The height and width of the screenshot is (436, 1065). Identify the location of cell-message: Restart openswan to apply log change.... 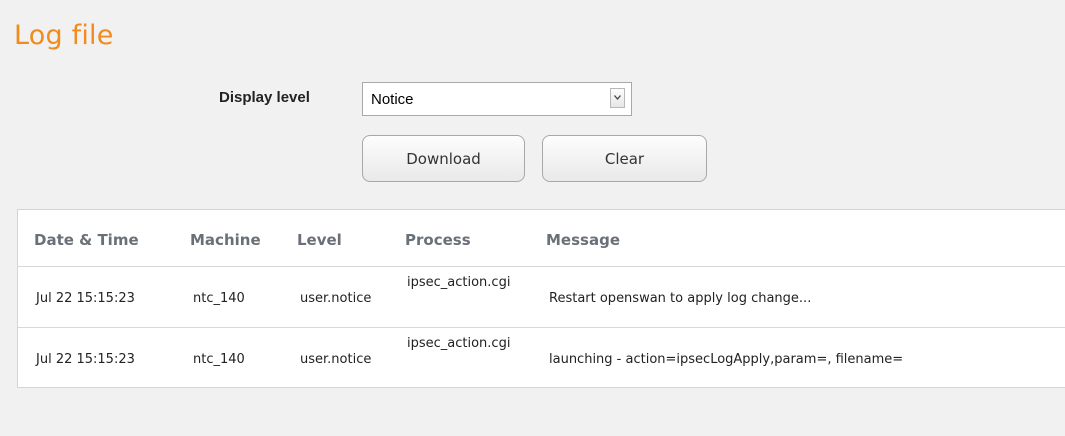
(680, 298).